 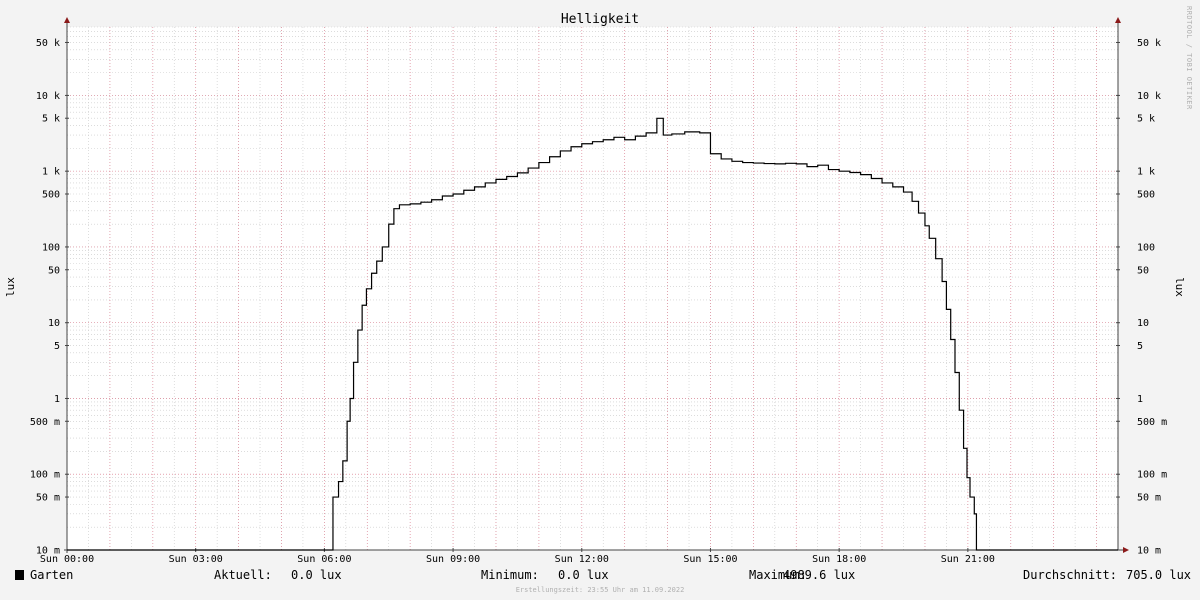 I want to click on y-tick-label-right: 10 m, so click(x=1149, y=551).